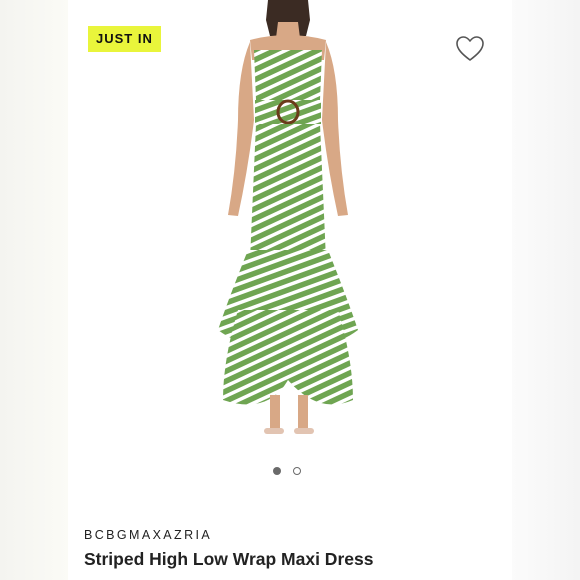 The width and height of the screenshot is (580, 580). What do you see at coordinates (34, 290) in the screenshot?
I see `side-background-left` at bounding box center [34, 290].